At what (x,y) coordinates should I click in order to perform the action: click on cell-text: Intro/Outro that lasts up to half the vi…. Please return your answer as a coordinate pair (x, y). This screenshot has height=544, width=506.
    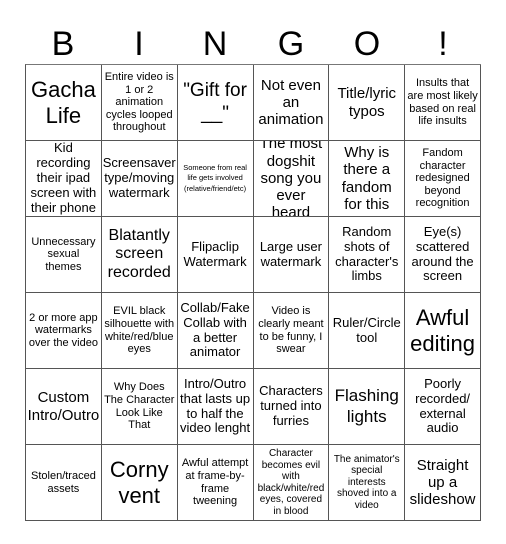
    Looking at the image, I should click on (215, 405).